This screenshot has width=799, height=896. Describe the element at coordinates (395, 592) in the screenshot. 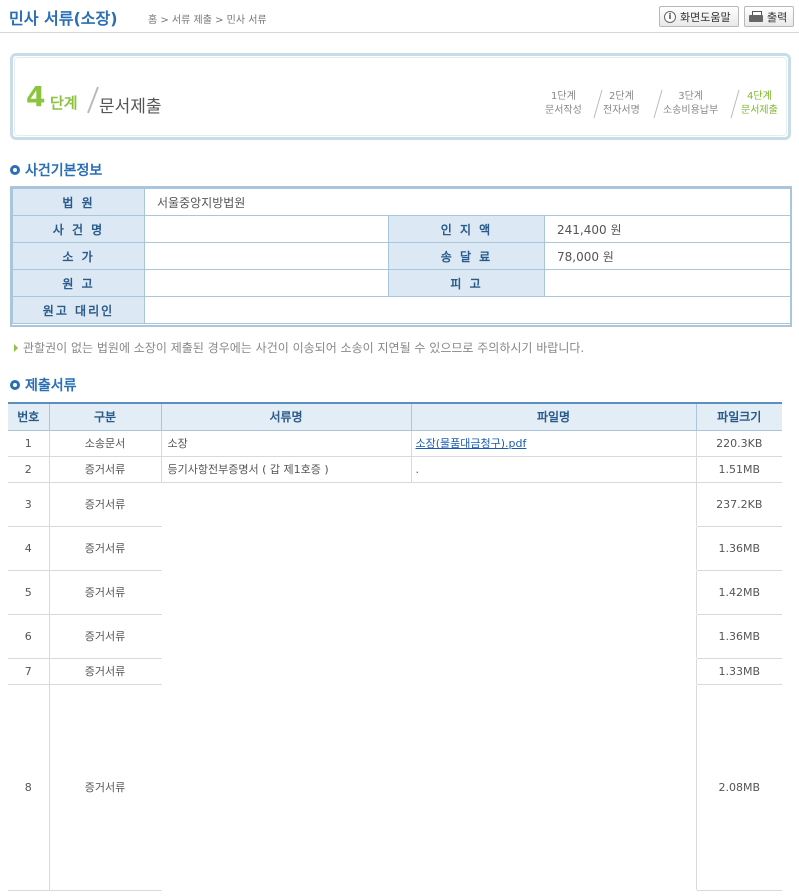

I see `table-row: 5 증거서류 1.42MB` at that location.